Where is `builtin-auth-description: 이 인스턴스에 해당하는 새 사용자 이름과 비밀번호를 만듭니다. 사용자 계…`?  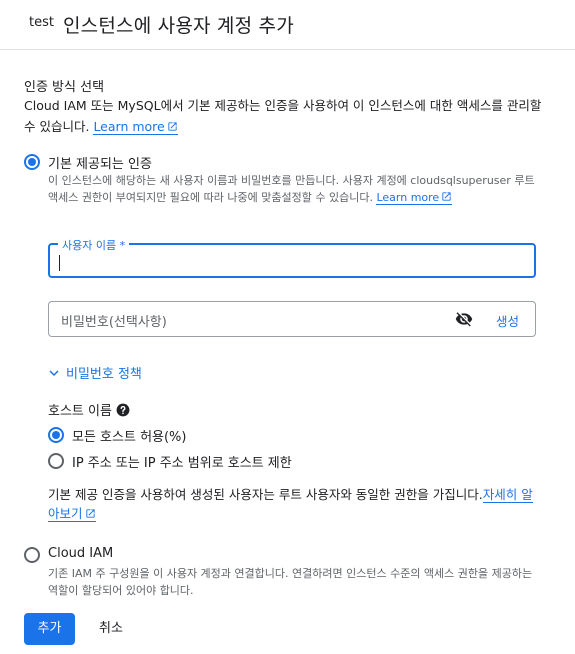 builtin-auth-description: 이 인스턴스에 해당하는 새 사용자 이름과 비밀번호를 만듭니다. 사용자 계… is located at coordinates (293, 189).